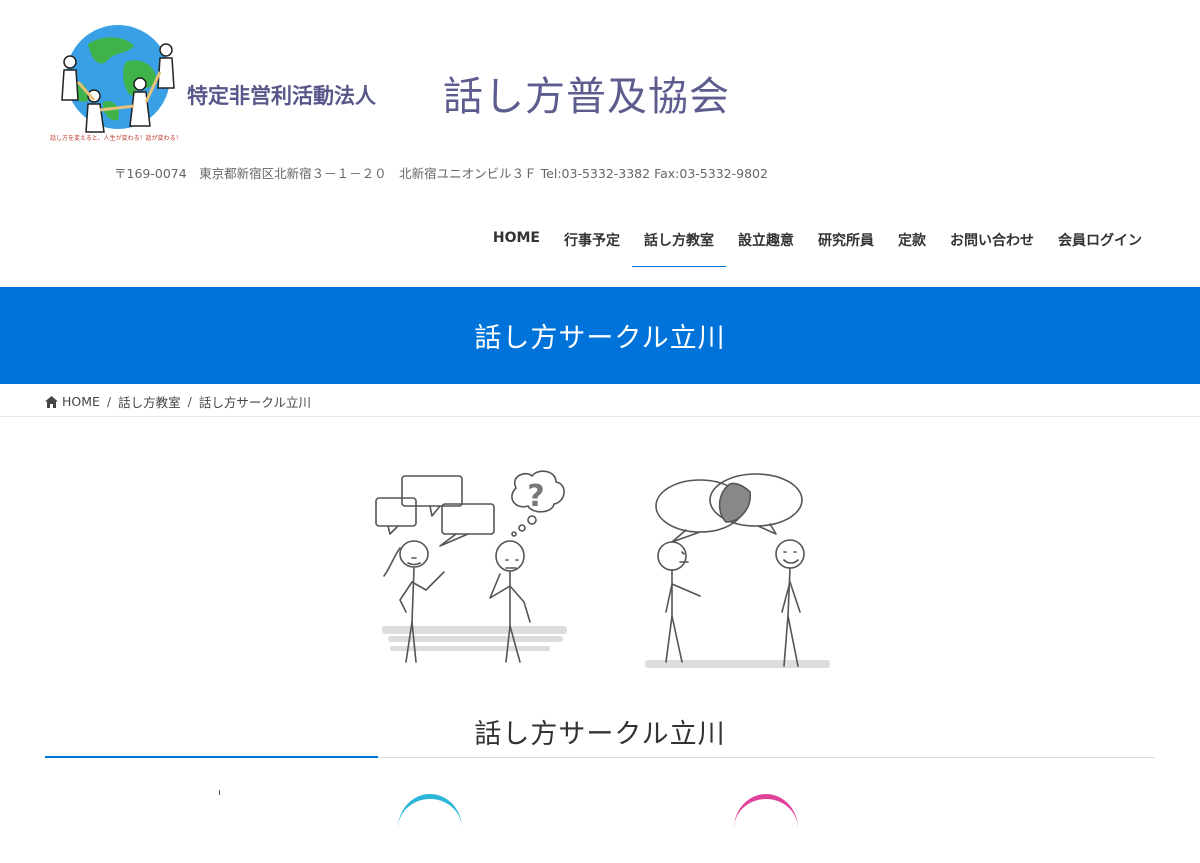 This screenshot has height=863, width=1200. Describe the element at coordinates (510, 601) in the screenshot. I see `thinking-man-figure` at that location.